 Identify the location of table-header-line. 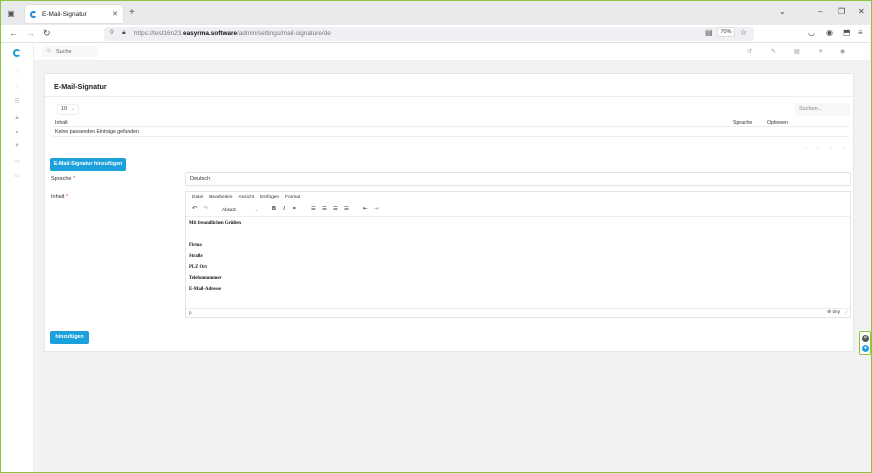
(451, 126).